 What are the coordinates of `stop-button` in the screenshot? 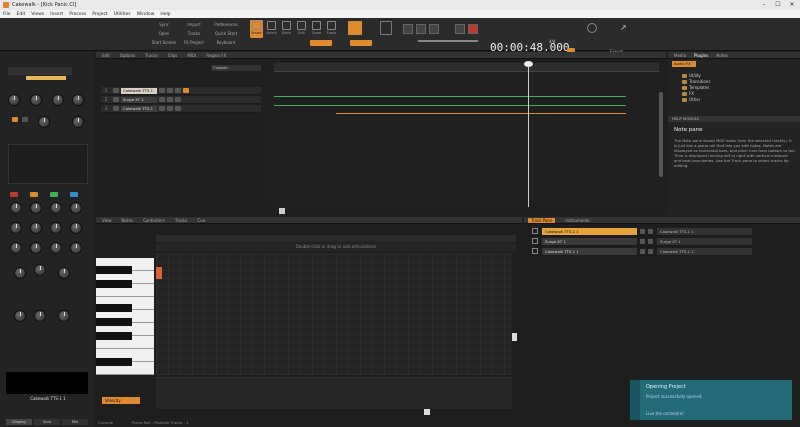 It's located at (421, 29).